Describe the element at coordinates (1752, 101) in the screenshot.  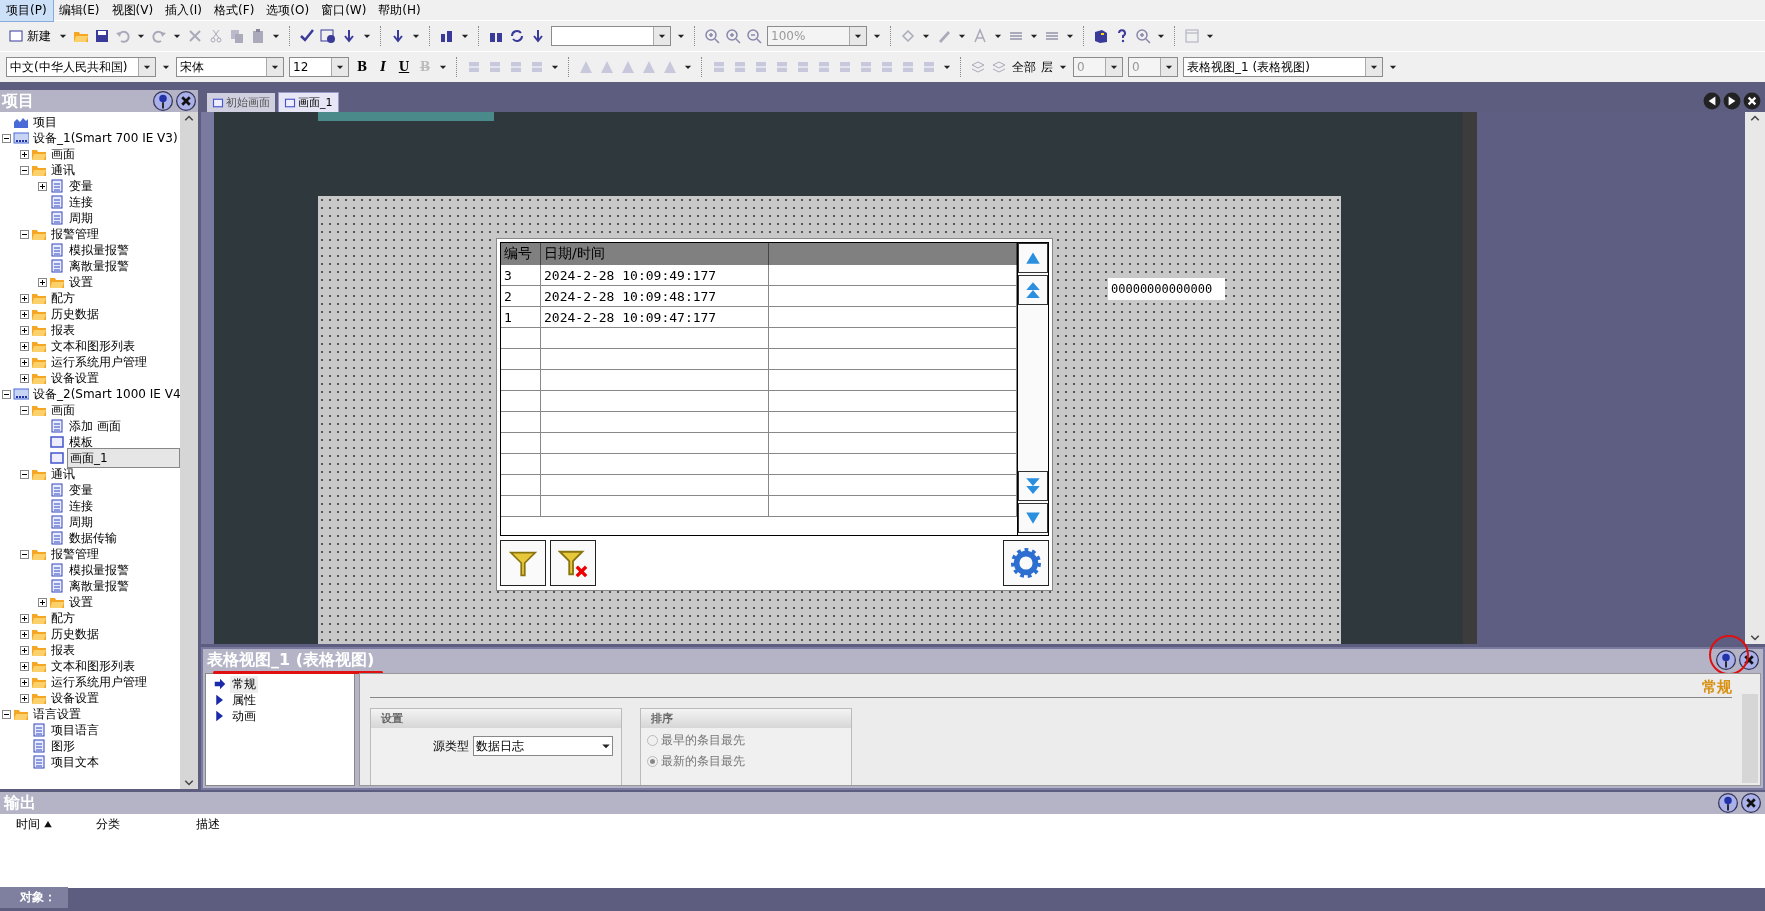
I see `close-circle-icon` at that location.